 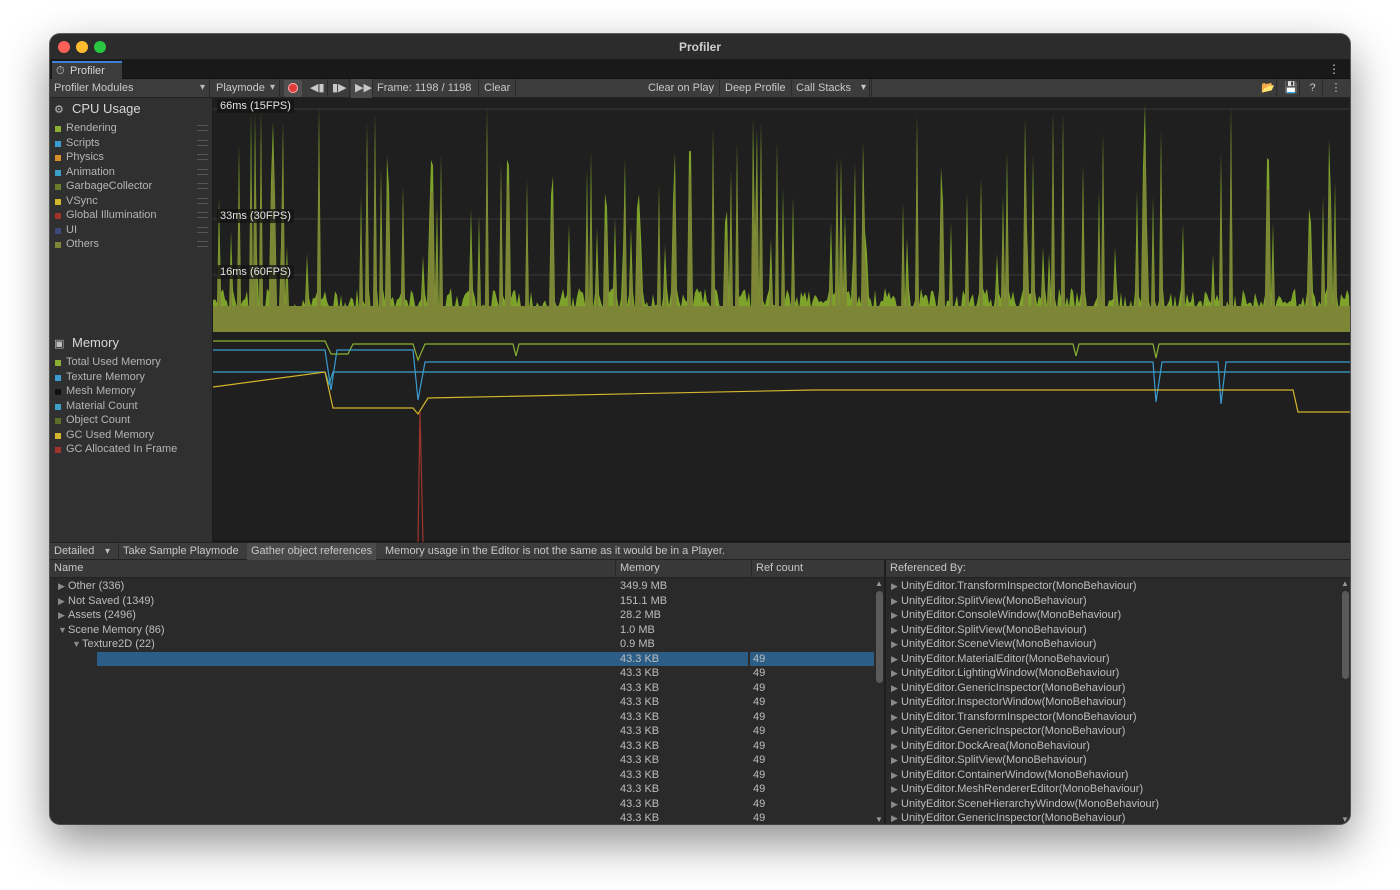 I want to click on window-menu-icon: ⋮, so click(x=1334, y=69).